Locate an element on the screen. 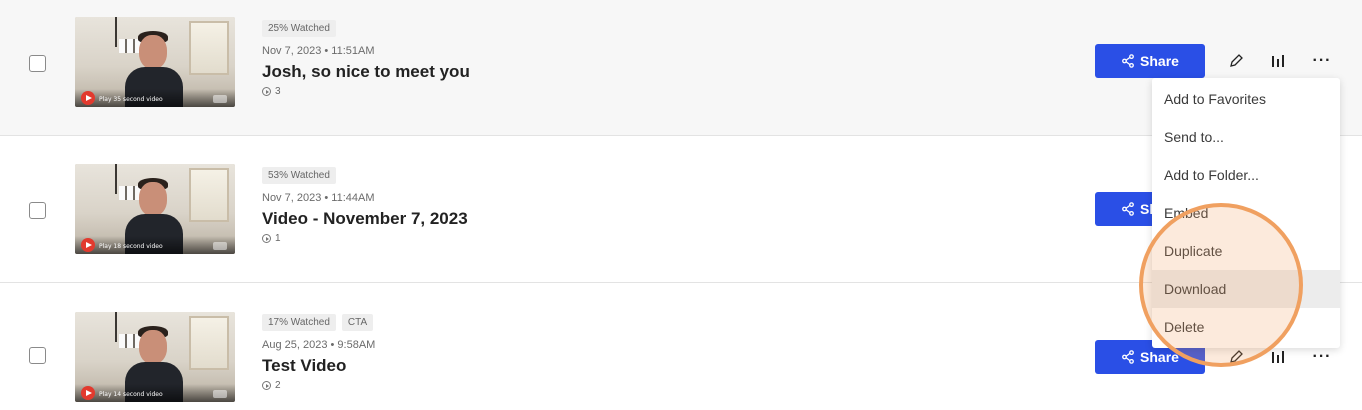  video-thumbnail: Play 35 second video is located at coordinates (155, 62).